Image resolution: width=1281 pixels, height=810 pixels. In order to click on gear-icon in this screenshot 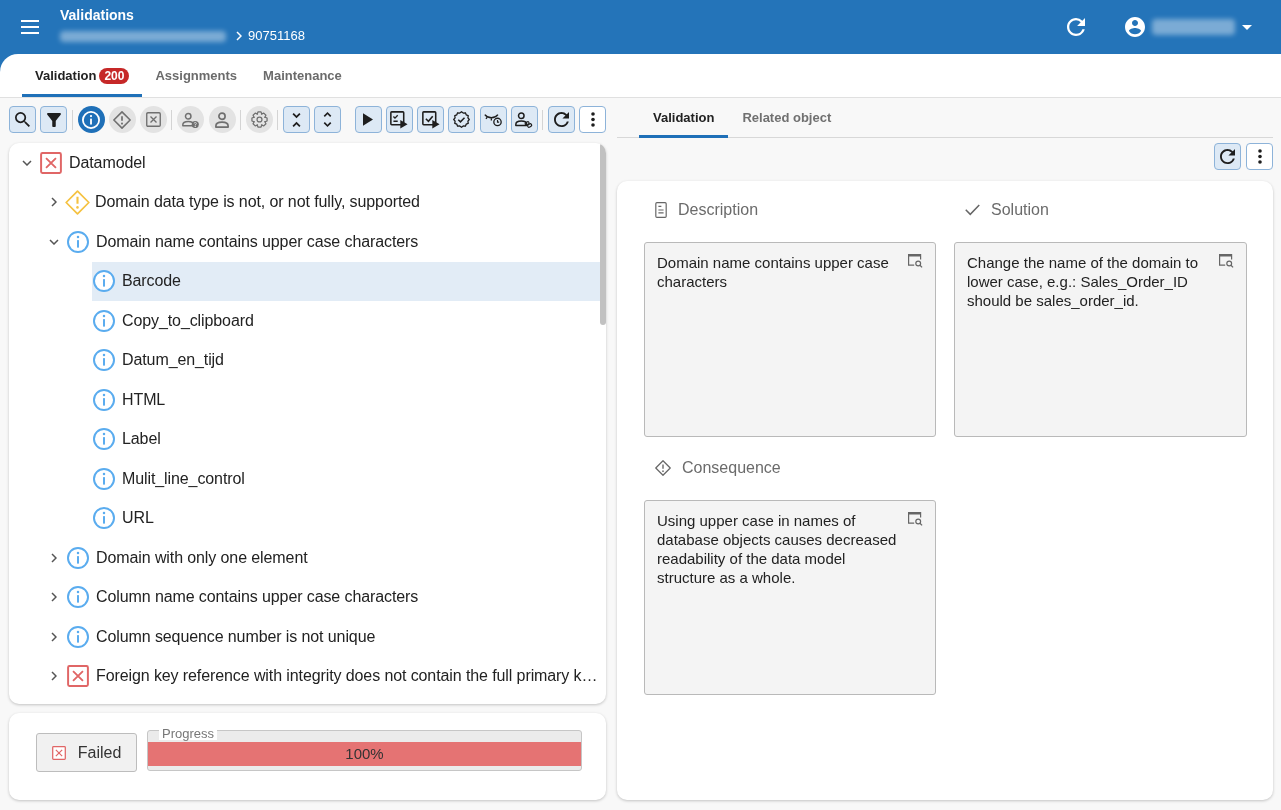, I will do `click(259, 119)`.